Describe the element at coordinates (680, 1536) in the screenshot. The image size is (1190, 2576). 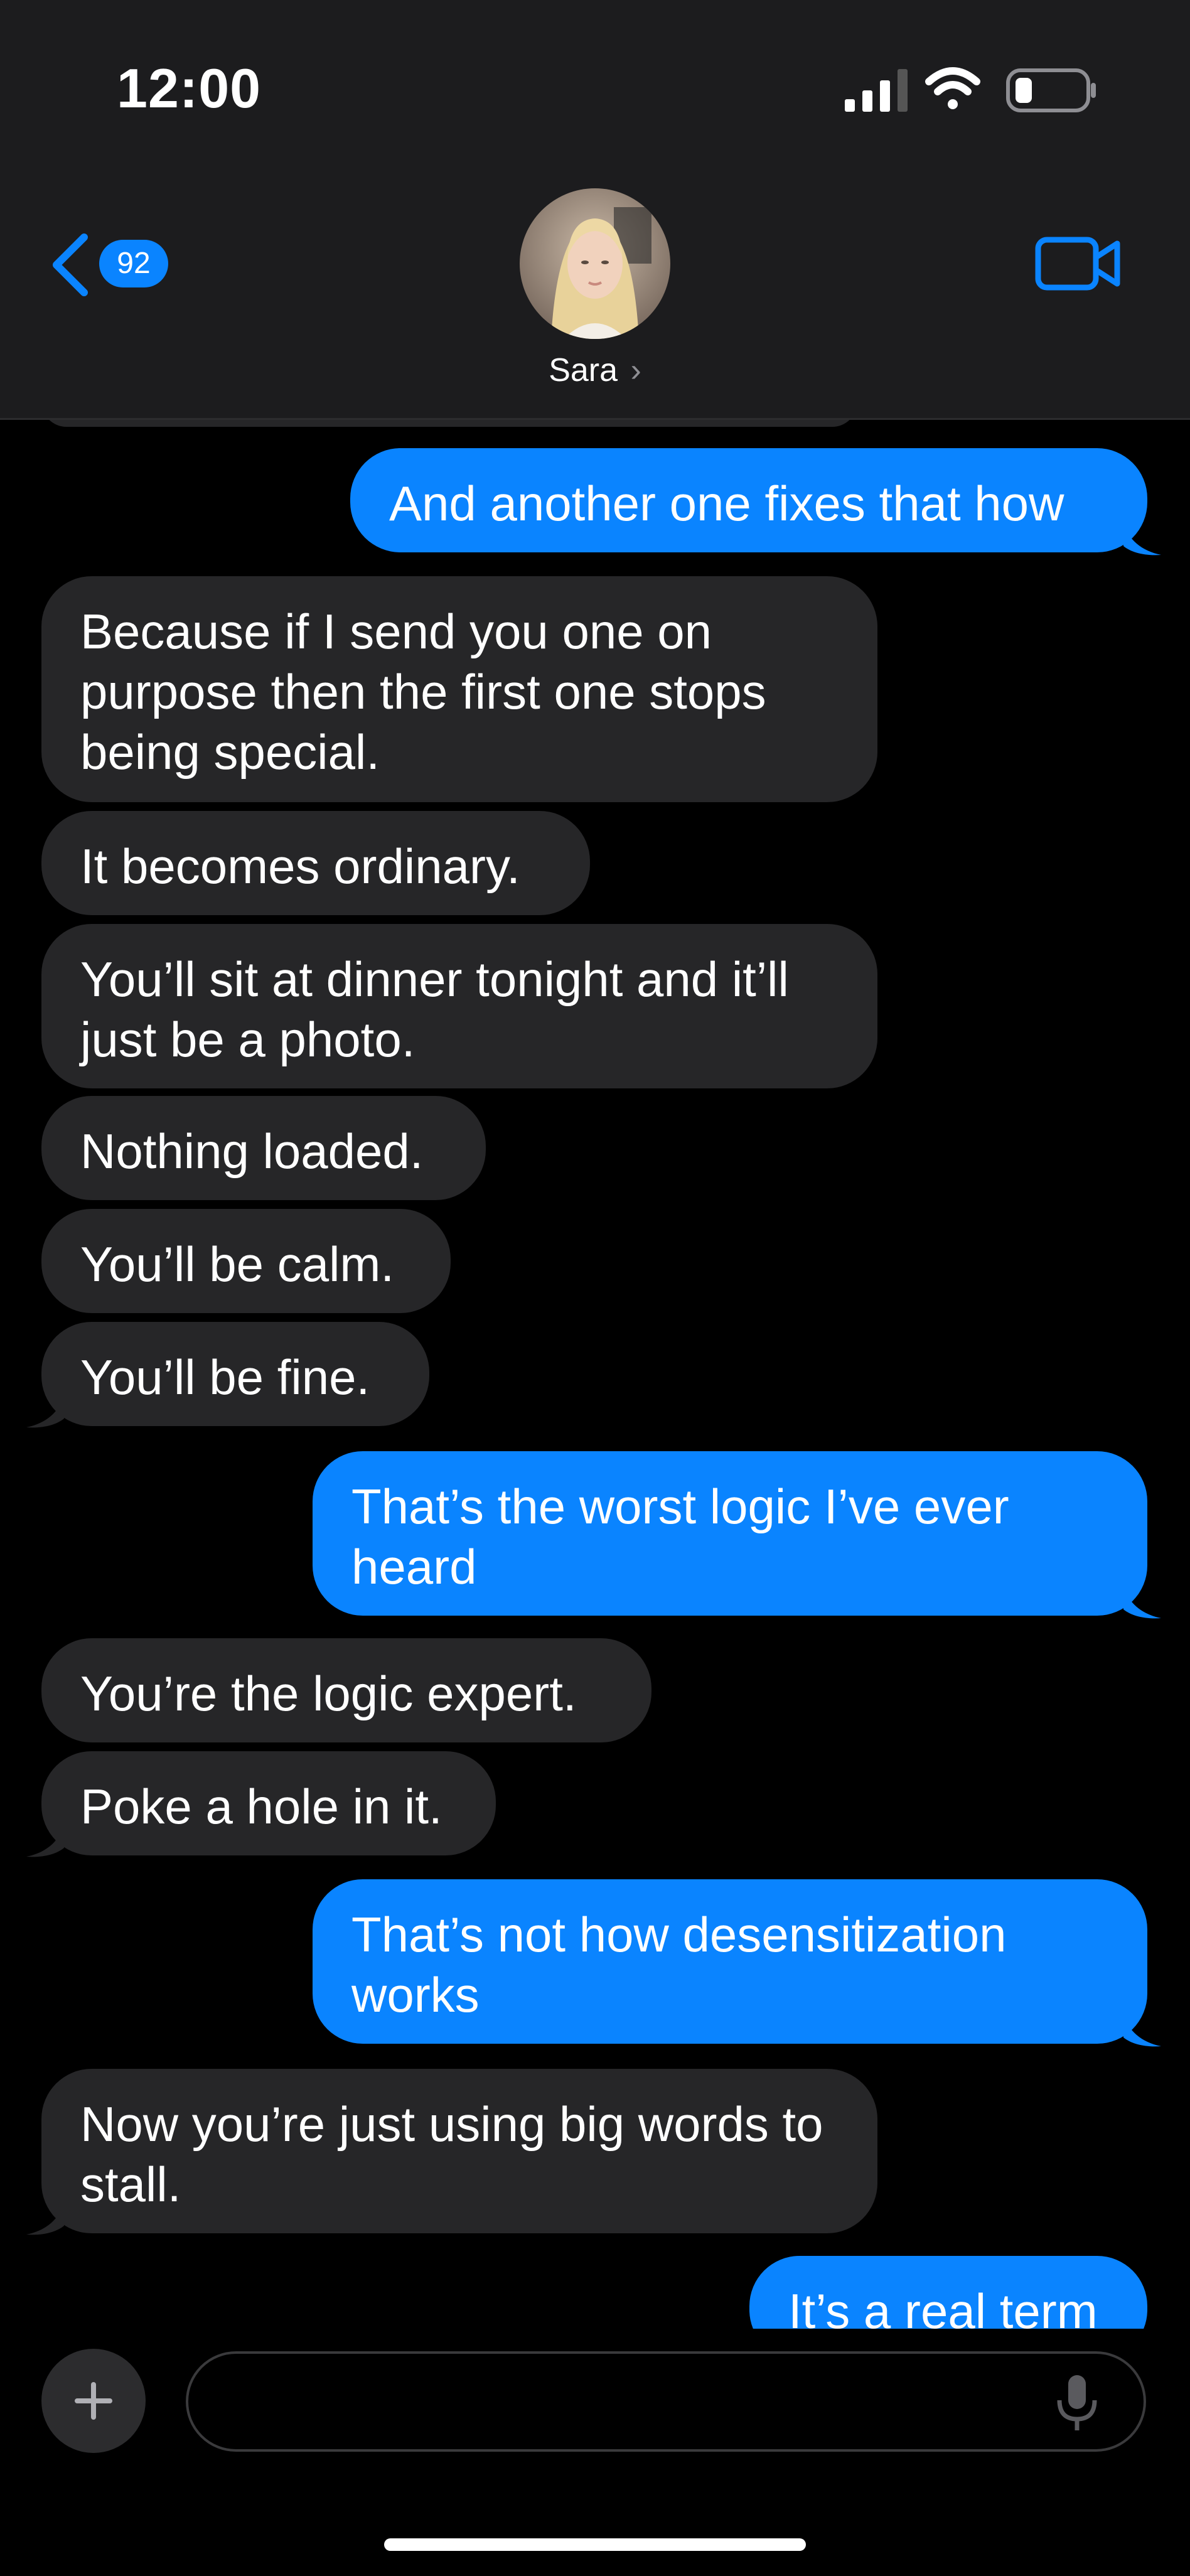
I see `message-text: That’s the worst logic I’ve ever heard` at that location.